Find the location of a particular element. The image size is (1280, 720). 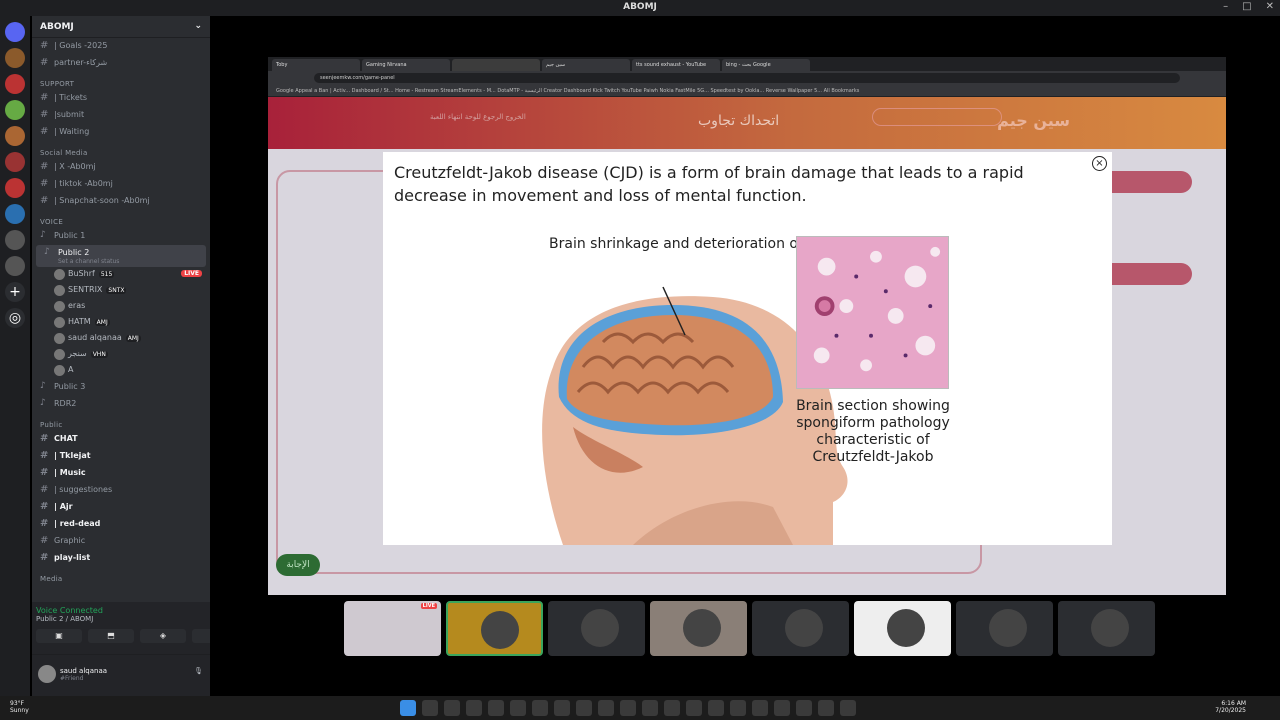

file-explorer-icon is located at coordinates (496, 708).